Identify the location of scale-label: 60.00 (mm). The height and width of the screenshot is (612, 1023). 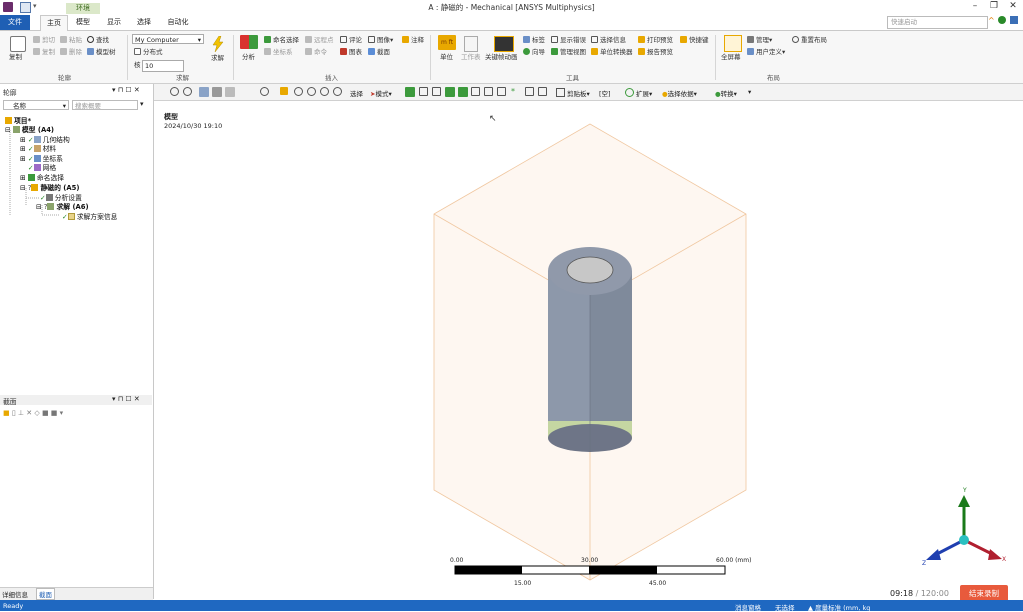
(734, 560).